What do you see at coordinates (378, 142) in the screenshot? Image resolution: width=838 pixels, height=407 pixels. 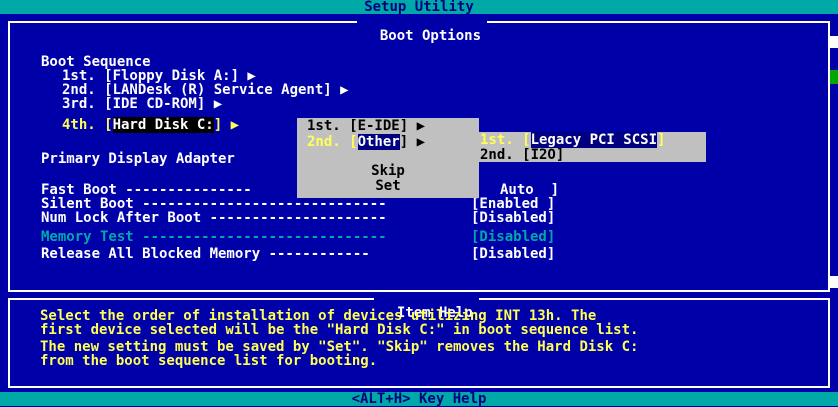 I see `popup-item-2nd-value: Other` at bounding box center [378, 142].